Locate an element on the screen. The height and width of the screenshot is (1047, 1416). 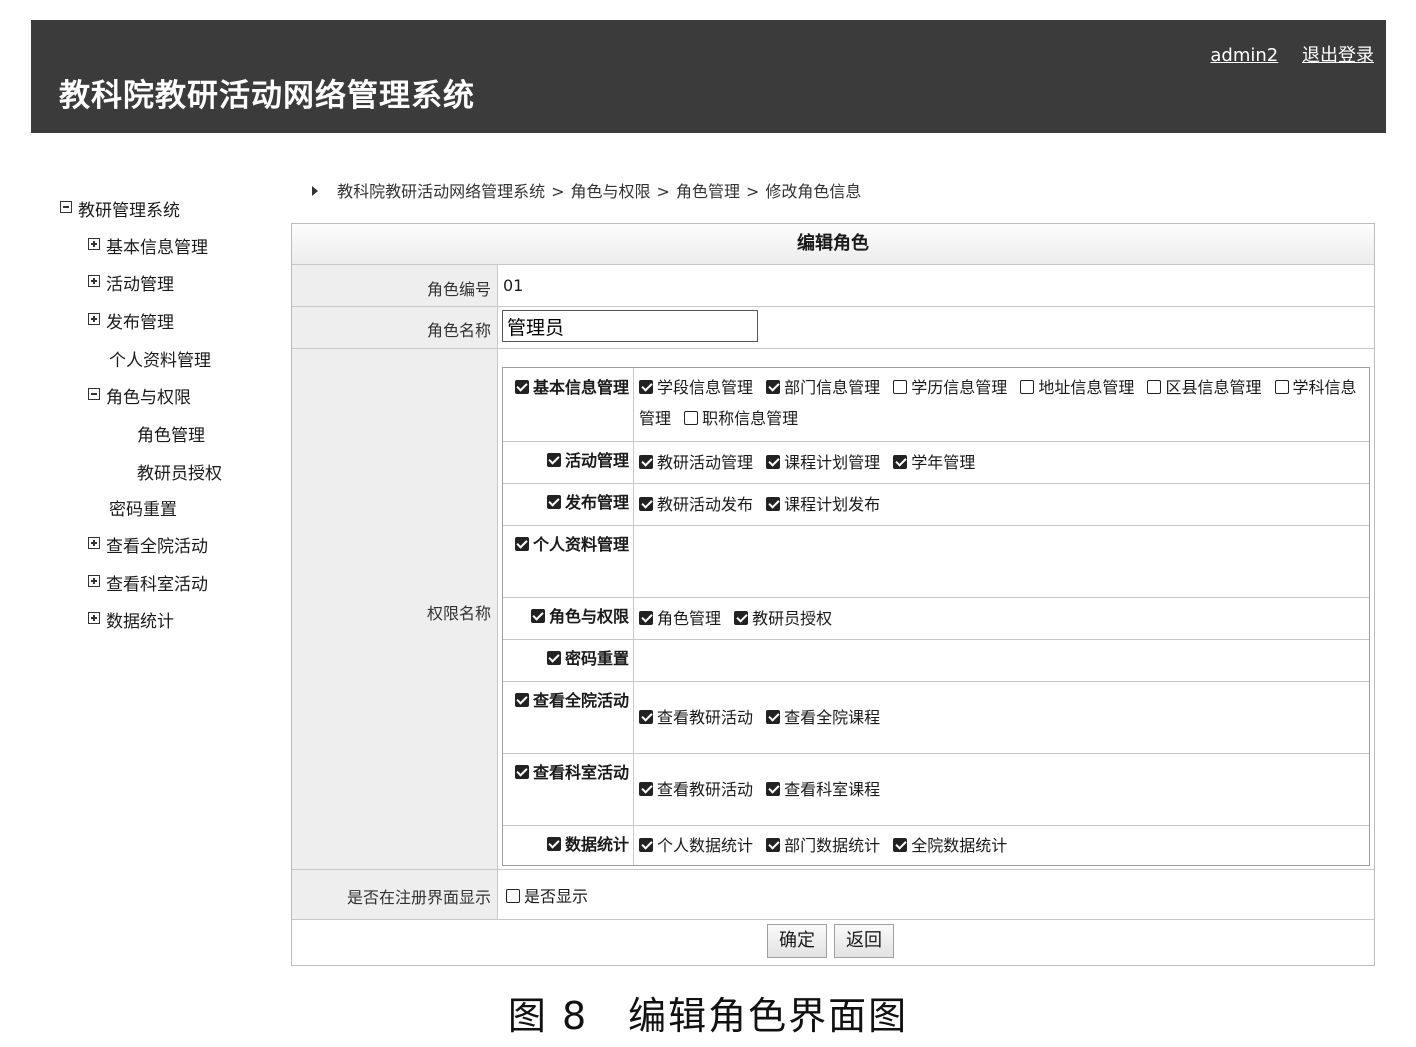
permission-category: 密码重置 is located at coordinates (567, 658).